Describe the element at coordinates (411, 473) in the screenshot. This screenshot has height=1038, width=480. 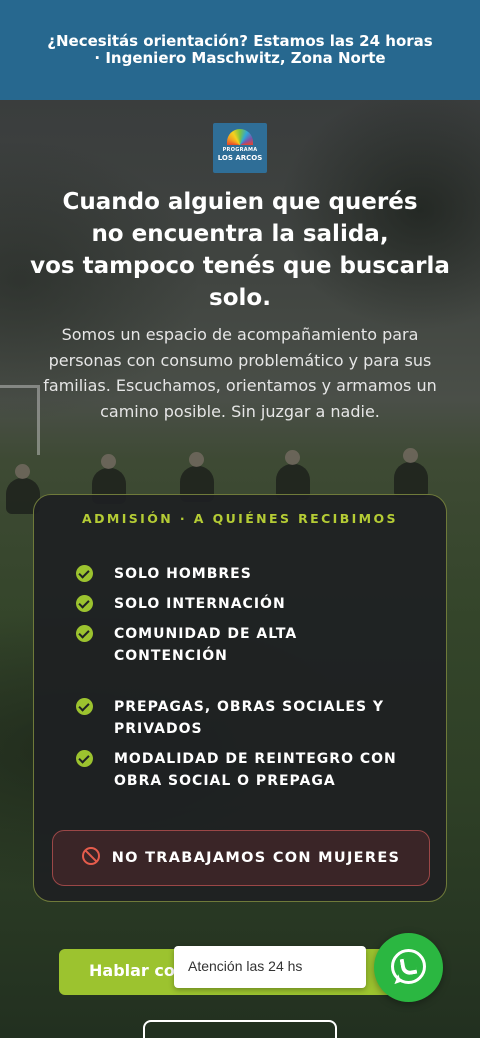
I see `background-person` at that location.